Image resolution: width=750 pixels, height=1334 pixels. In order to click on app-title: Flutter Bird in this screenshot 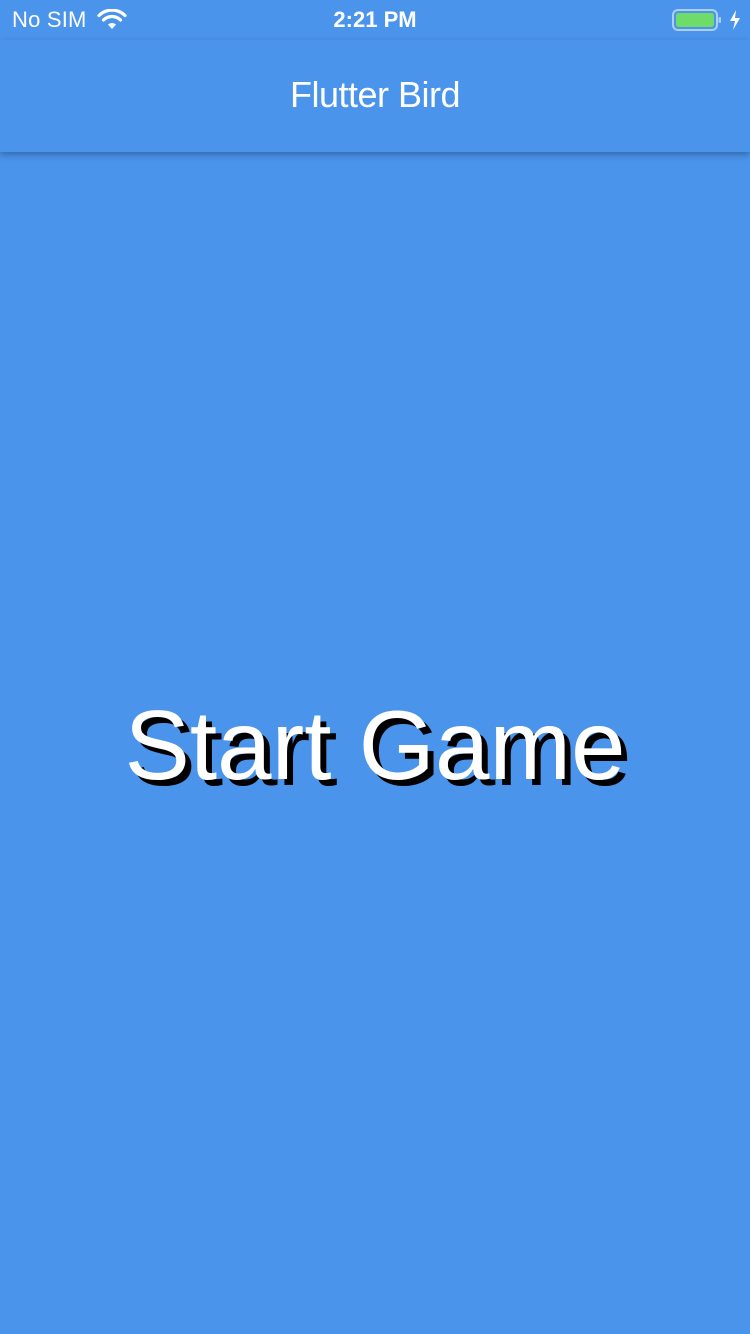, I will do `click(375, 94)`.